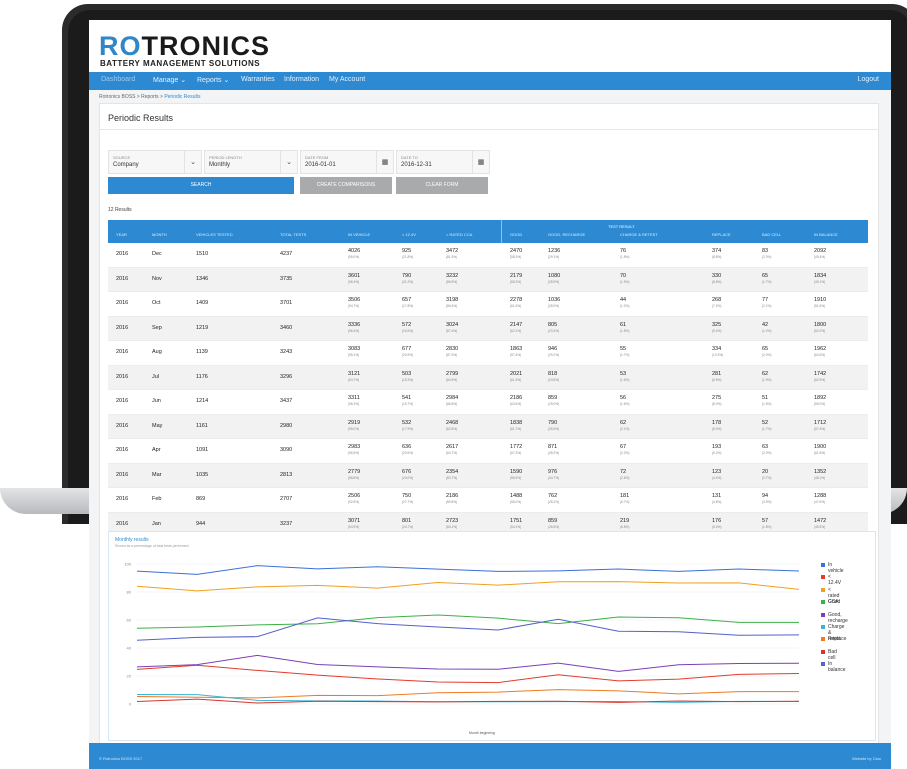  What do you see at coordinates (452, 355) in the screenshot?
I see `cell-percent: (87.3%)` at bounding box center [452, 355].